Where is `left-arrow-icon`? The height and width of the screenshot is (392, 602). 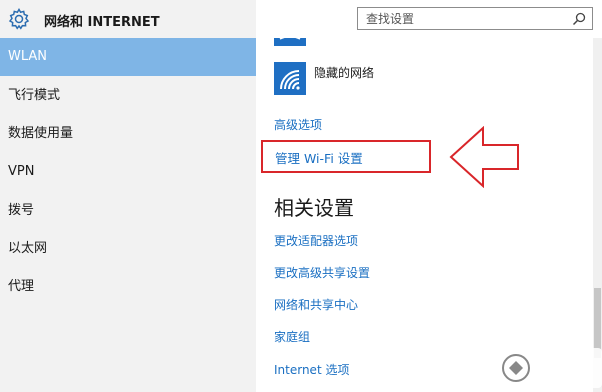
left-arrow-icon is located at coordinates (484, 157).